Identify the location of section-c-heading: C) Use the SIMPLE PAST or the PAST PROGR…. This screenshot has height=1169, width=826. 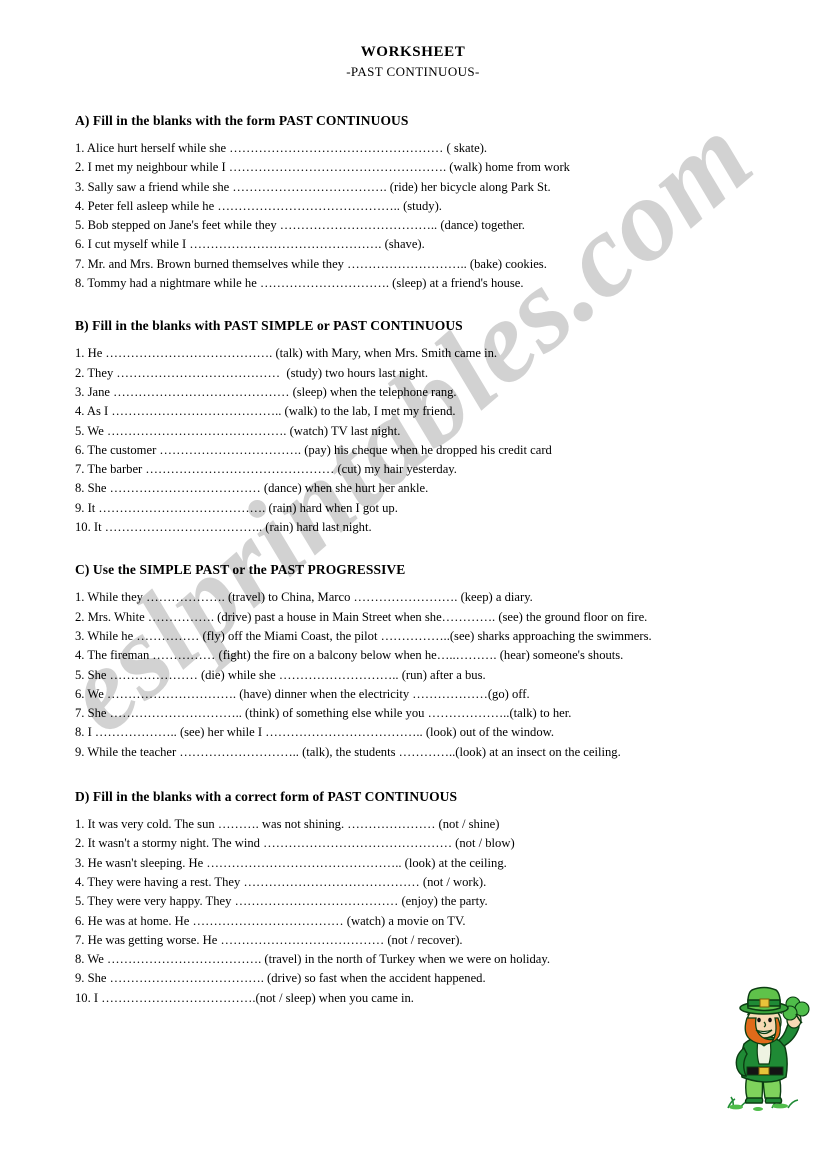
(240, 570).